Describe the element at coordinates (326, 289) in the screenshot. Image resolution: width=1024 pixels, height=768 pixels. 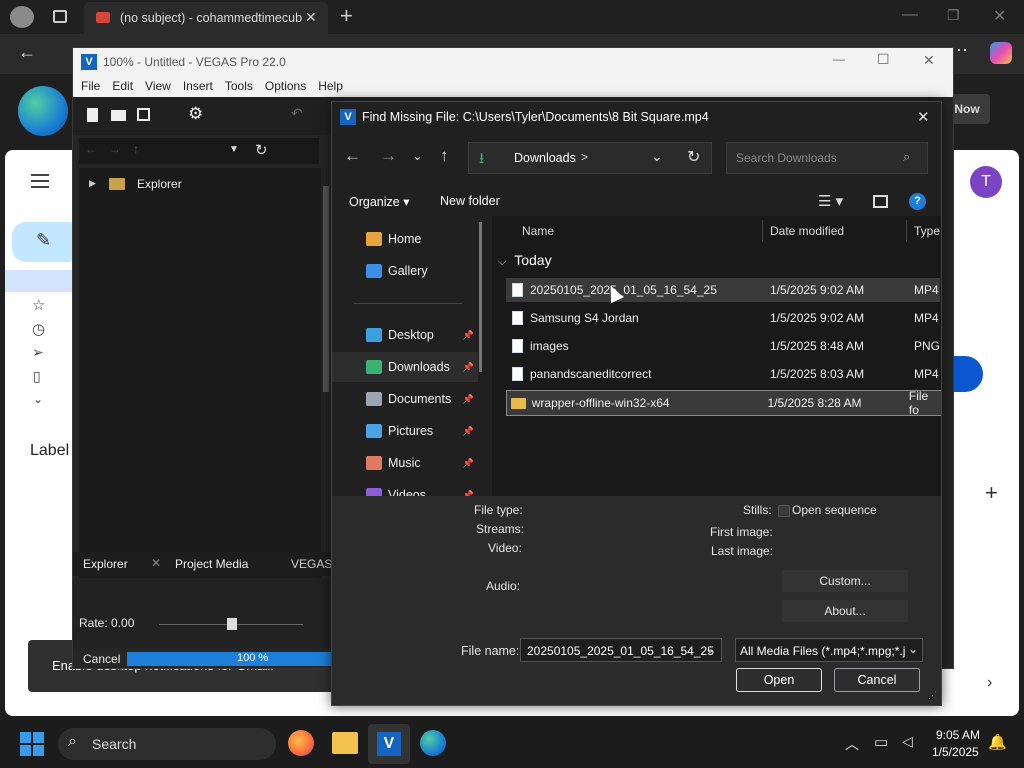
I see `explorer-scrollbar` at that location.